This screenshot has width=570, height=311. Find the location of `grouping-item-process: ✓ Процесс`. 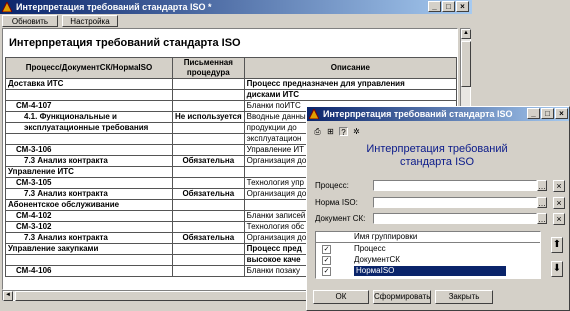

grouping-item-process: ✓ Процесс is located at coordinates (428, 249).